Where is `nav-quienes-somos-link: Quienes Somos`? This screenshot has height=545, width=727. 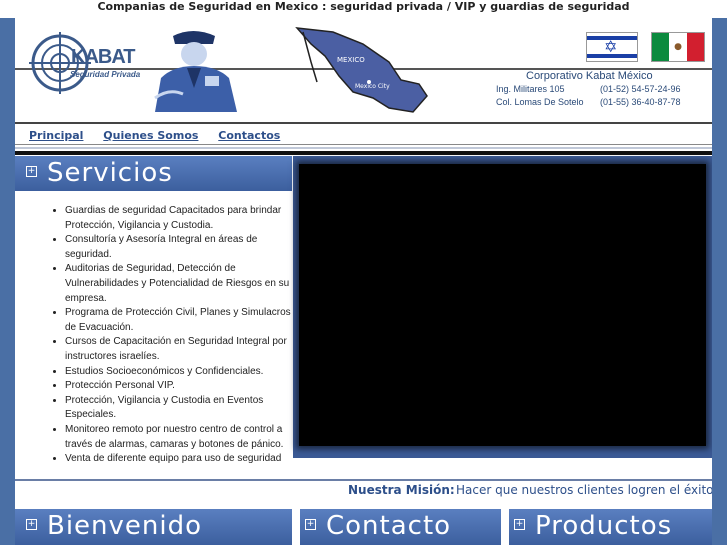 nav-quienes-somos-link: Quienes Somos is located at coordinates (150, 135).